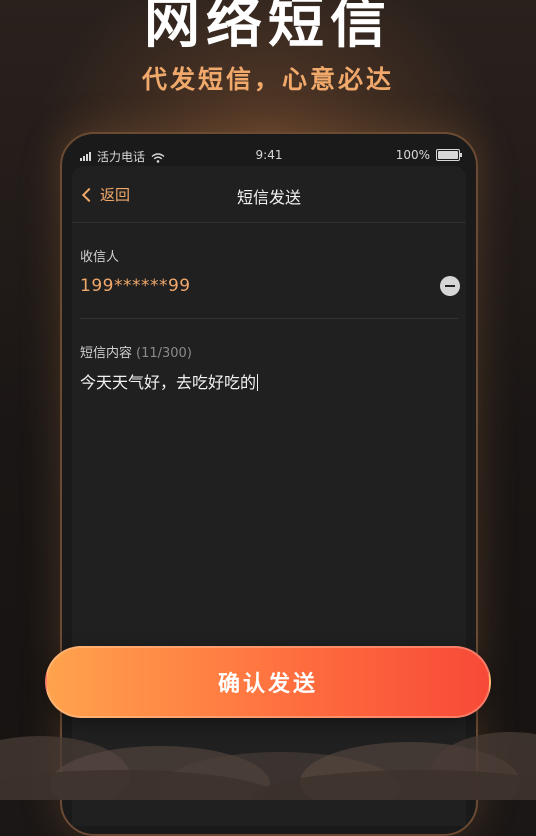 The width and height of the screenshot is (536, 836). I want to click on confirm-send-label: 确认发送, so click(267, 684).